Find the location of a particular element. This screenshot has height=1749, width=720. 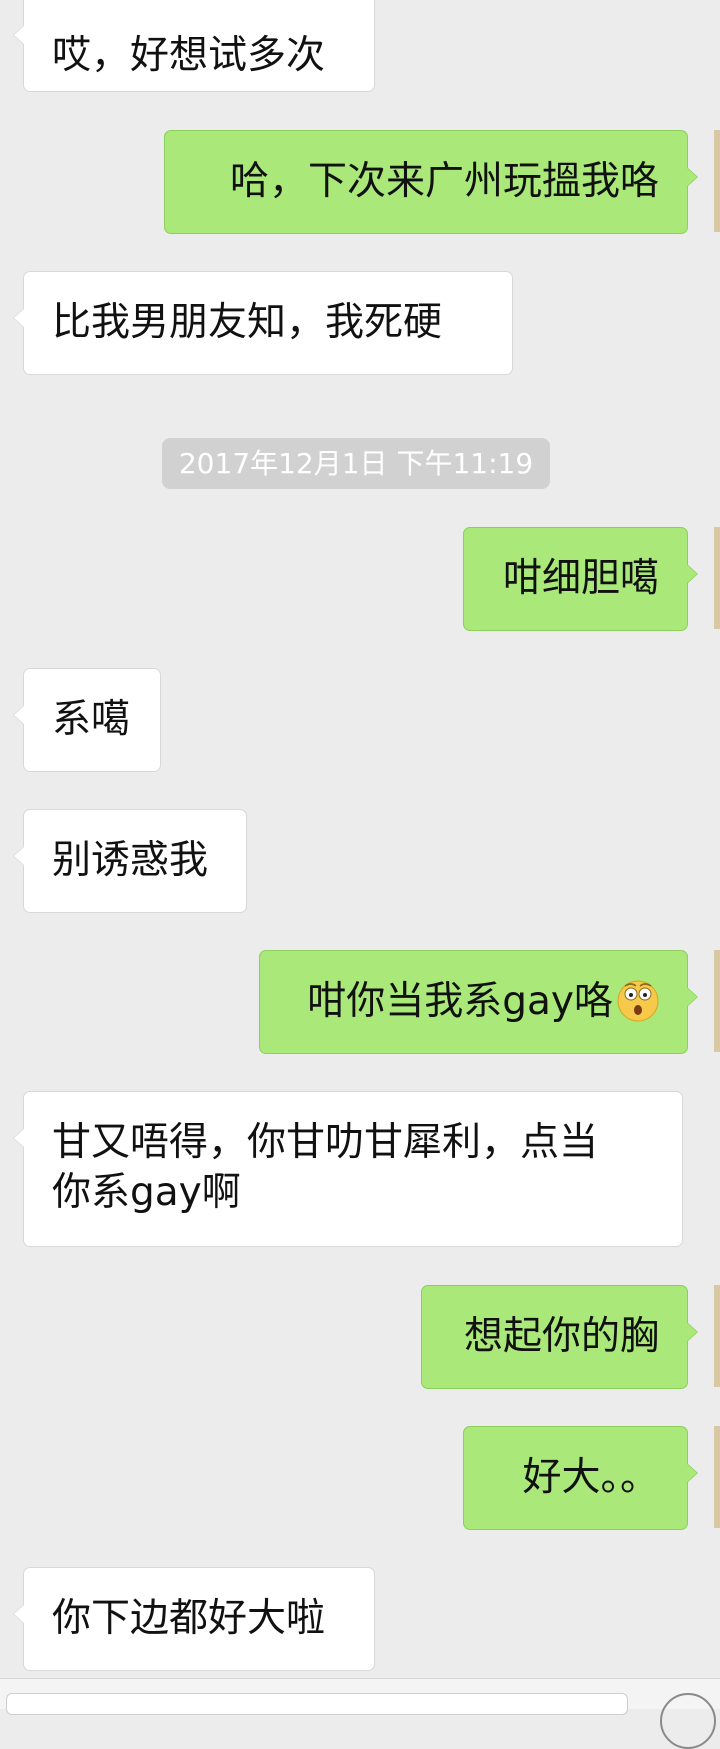

message-text: 比我男朋友知，我死硬 is located at coordinates (247, 322).